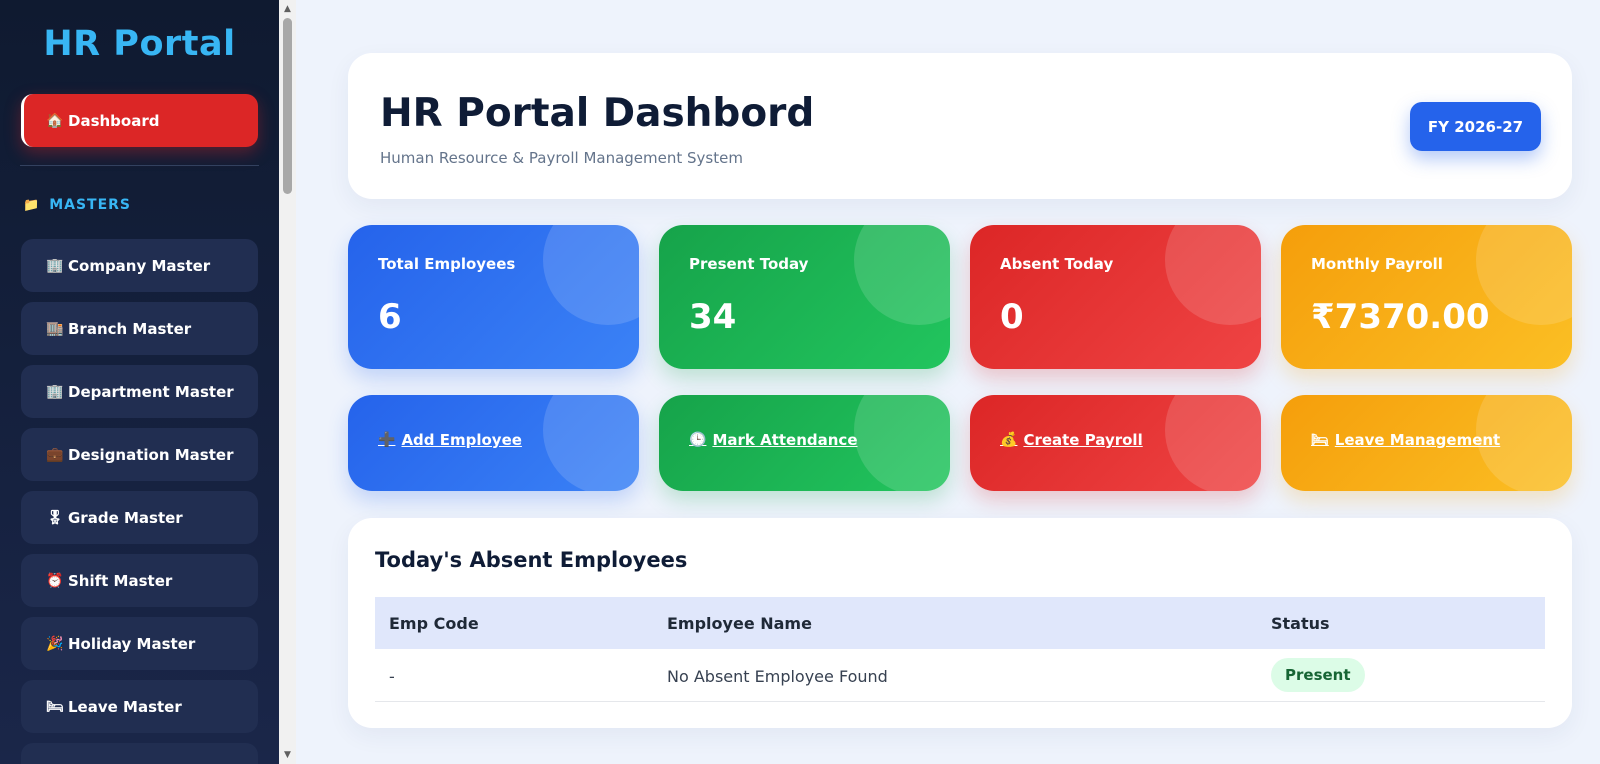  What do you see at coordinates (531, 560) in the screenshot?
I see `table-title: Today's Absent Employees` at bounding box center [531, 560].